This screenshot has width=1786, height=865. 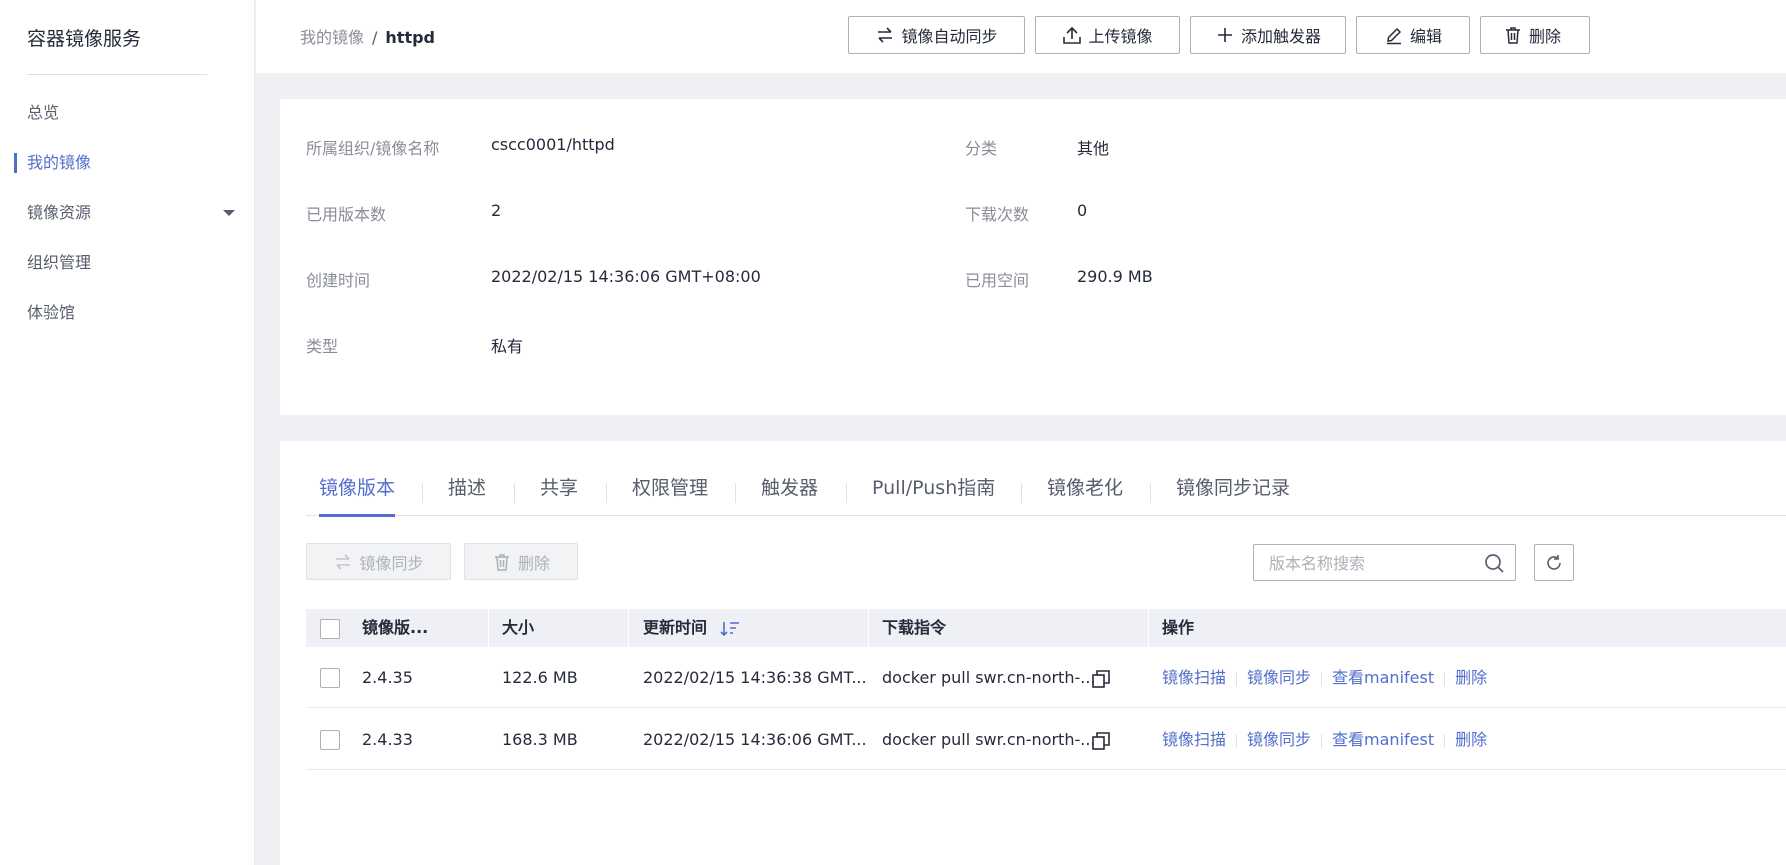 What do you see at coordinates (933, 493) in the screenshot?
I see `tab-pull-push-guide: Pull/Push指南` at bounding box center [933, 493].